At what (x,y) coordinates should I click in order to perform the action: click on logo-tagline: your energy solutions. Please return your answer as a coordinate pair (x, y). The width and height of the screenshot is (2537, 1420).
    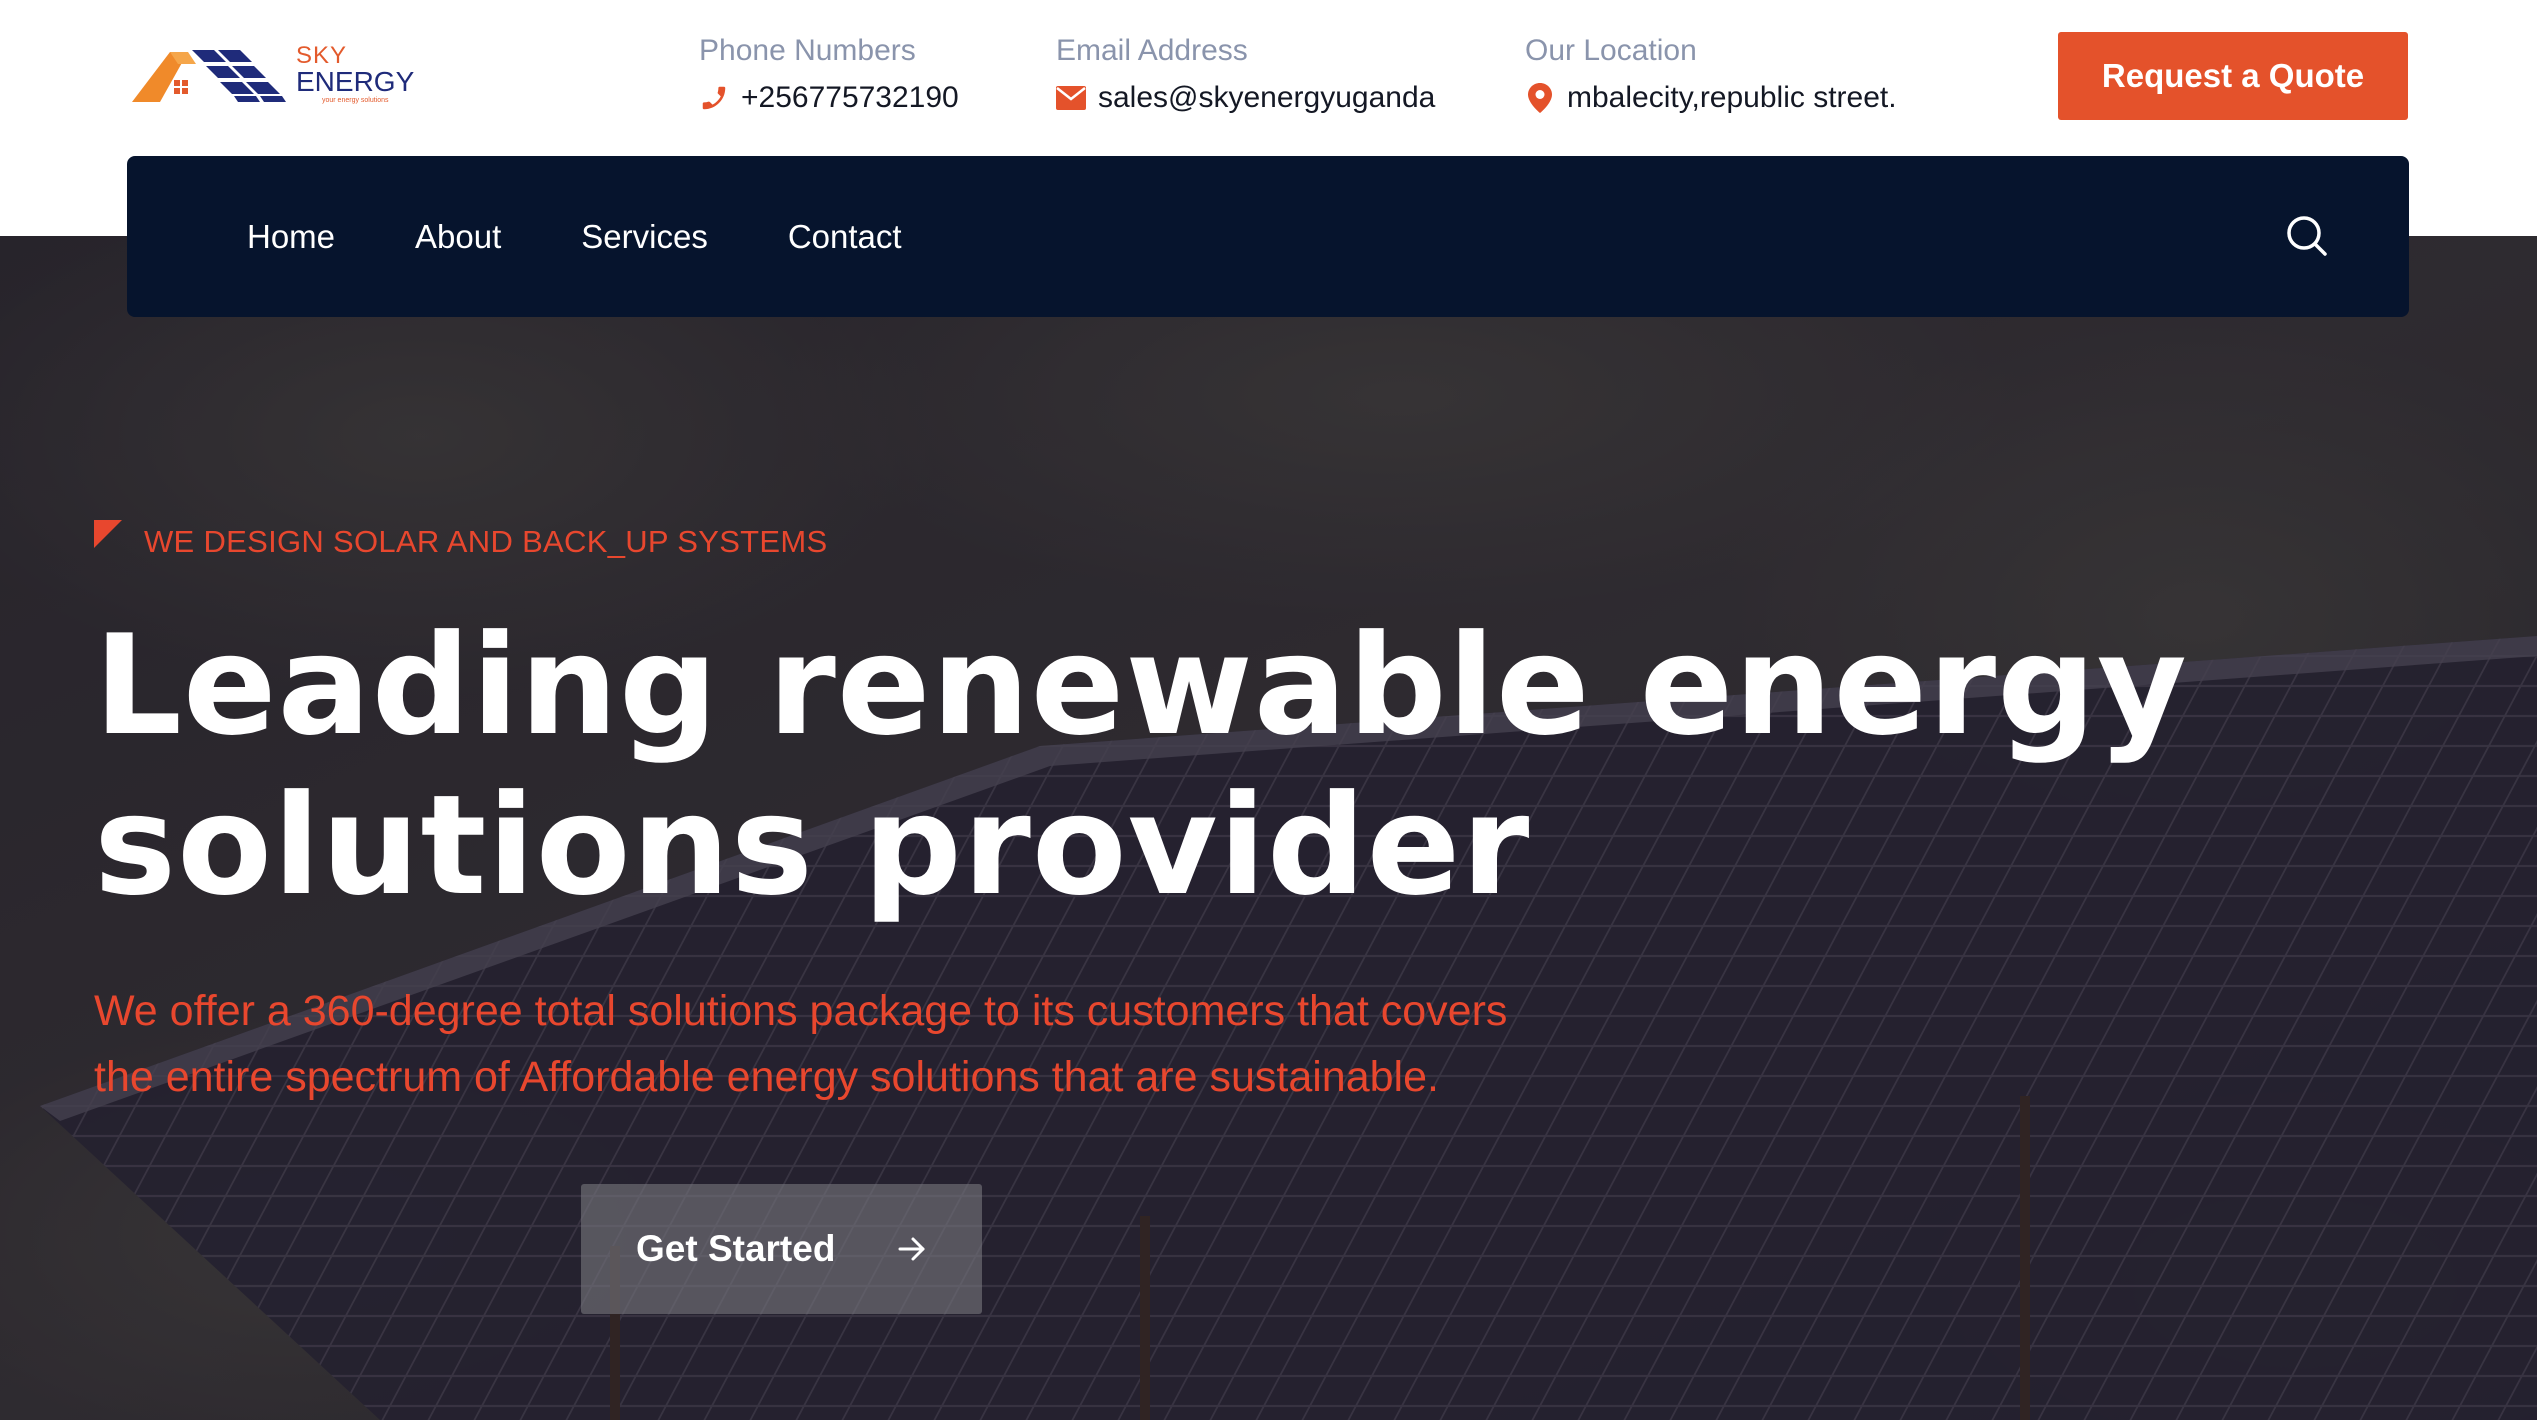
    Looking at the image, I should click on (355, 100).